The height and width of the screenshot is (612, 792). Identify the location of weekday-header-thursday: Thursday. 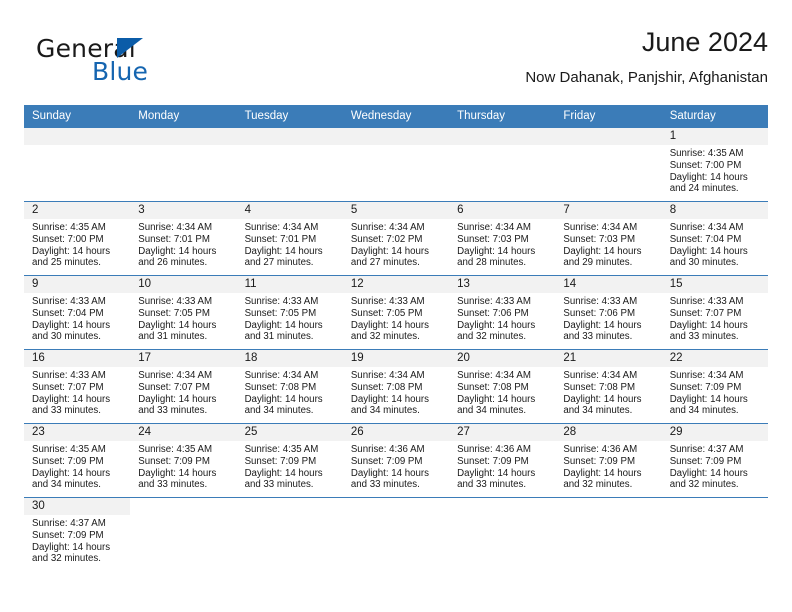
(502, 116).